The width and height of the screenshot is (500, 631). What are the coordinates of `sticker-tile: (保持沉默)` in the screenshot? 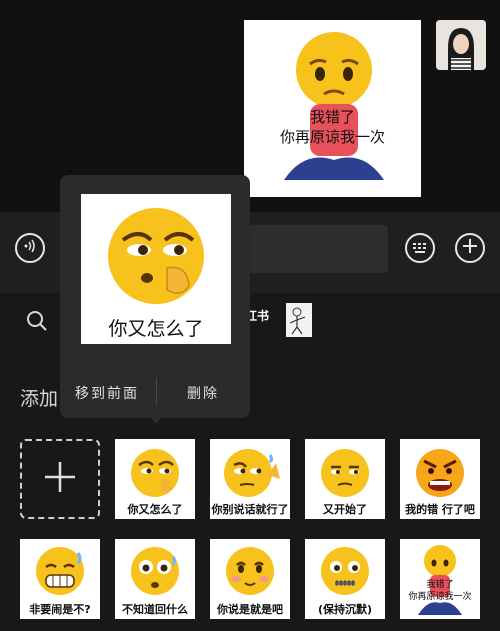 It's located at (345, 579).